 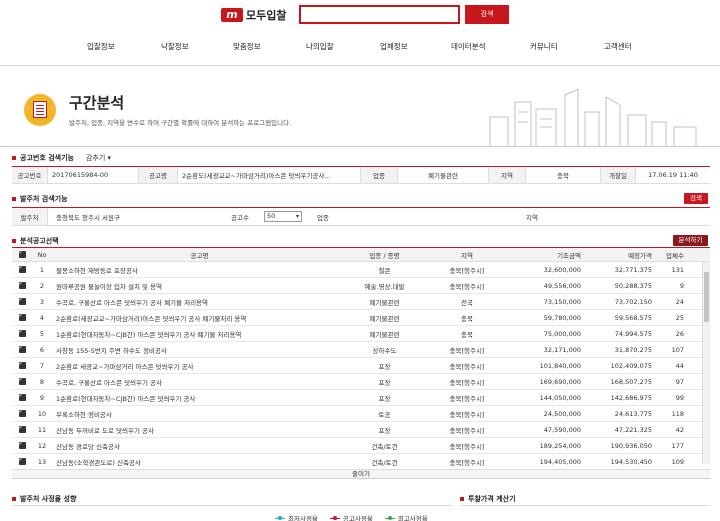 I want to click on hide-toggle: 감추기 ▾, so click(x=98, y=158).